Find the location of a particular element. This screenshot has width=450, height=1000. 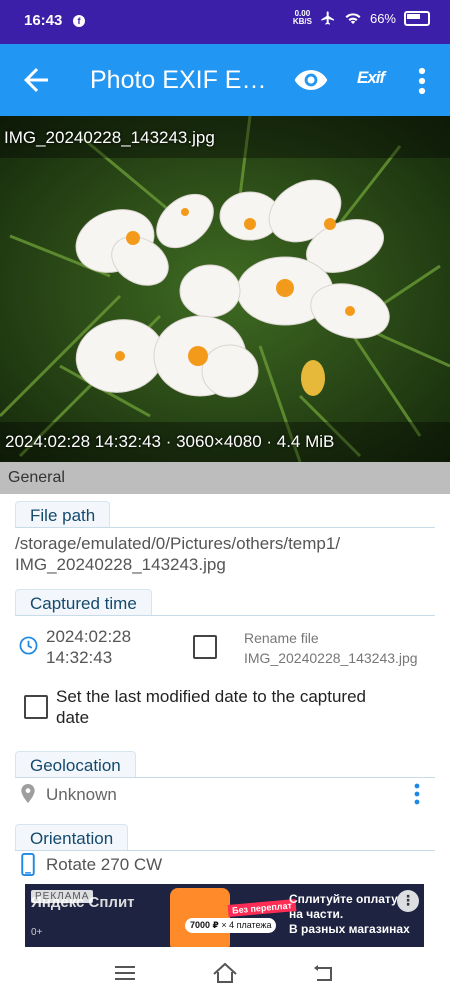

photo-filename: IMG_20240228_143243.jpg is located at coordinates (109, 137).